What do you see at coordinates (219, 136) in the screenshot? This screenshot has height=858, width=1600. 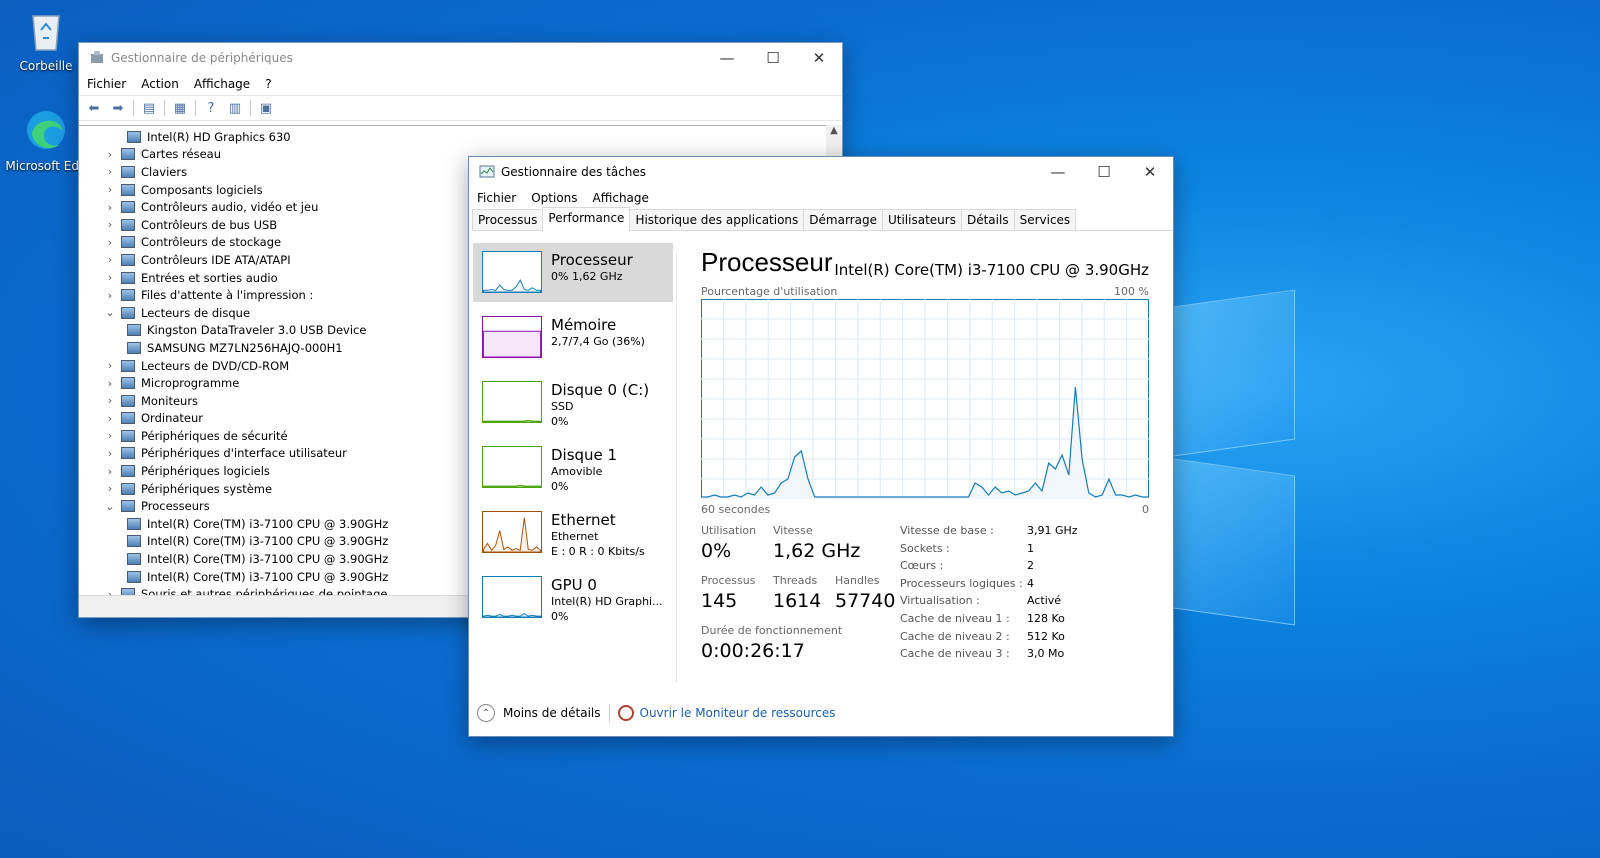 I see `tree-node-label: Intel(R) HD Graphics 630` at bounding box center [219, 136].